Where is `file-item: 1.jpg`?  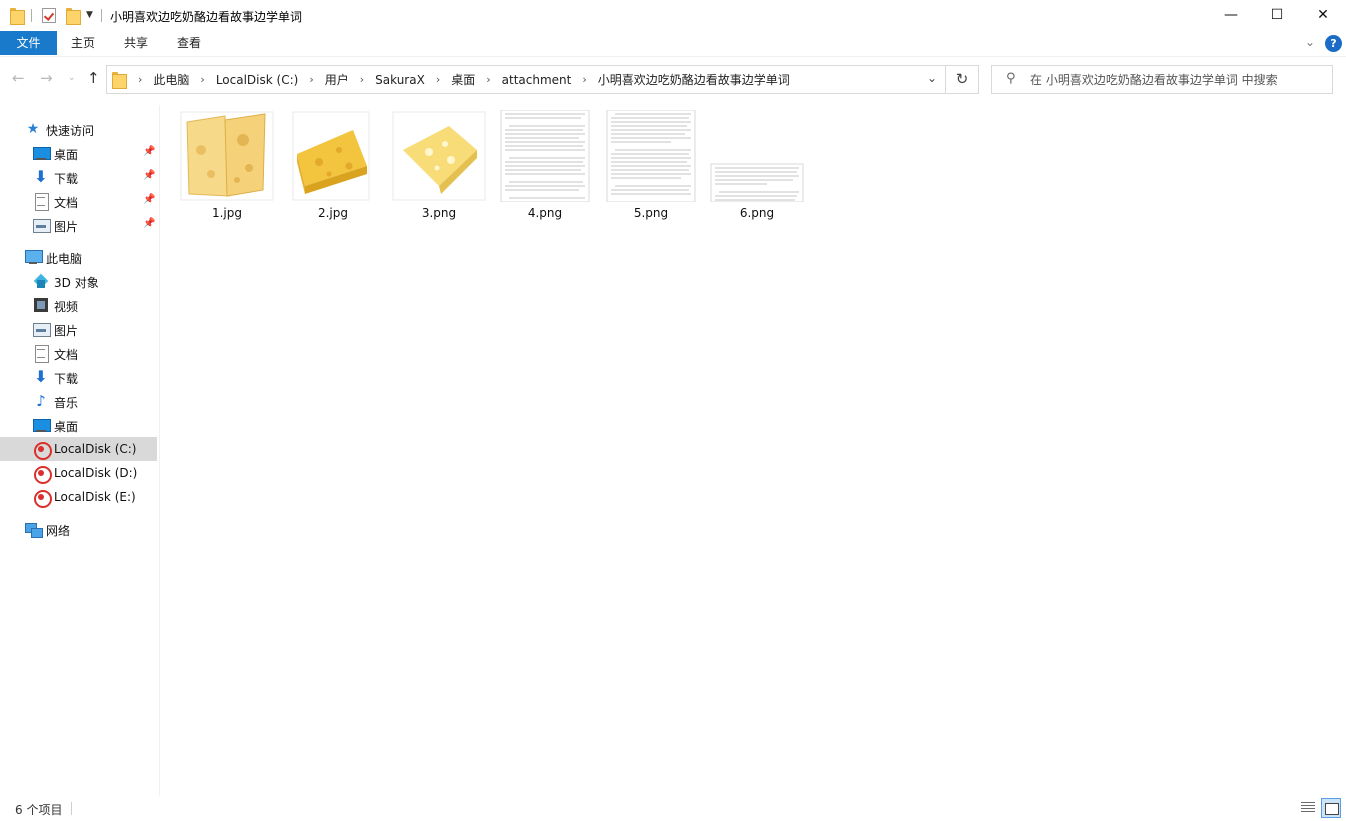
file-item: 1.jpg is located at coordinates (227, 169).